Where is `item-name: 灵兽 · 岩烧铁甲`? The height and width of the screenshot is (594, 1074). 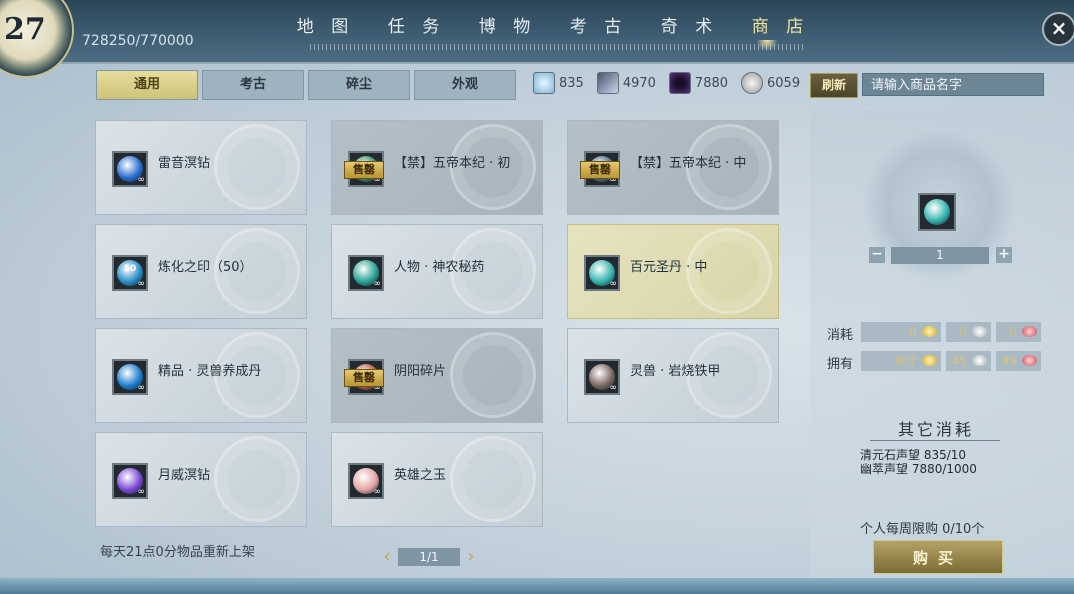
item-name: 灵兽 · 岩烧铁甲 is located at coordinates (675, 371).